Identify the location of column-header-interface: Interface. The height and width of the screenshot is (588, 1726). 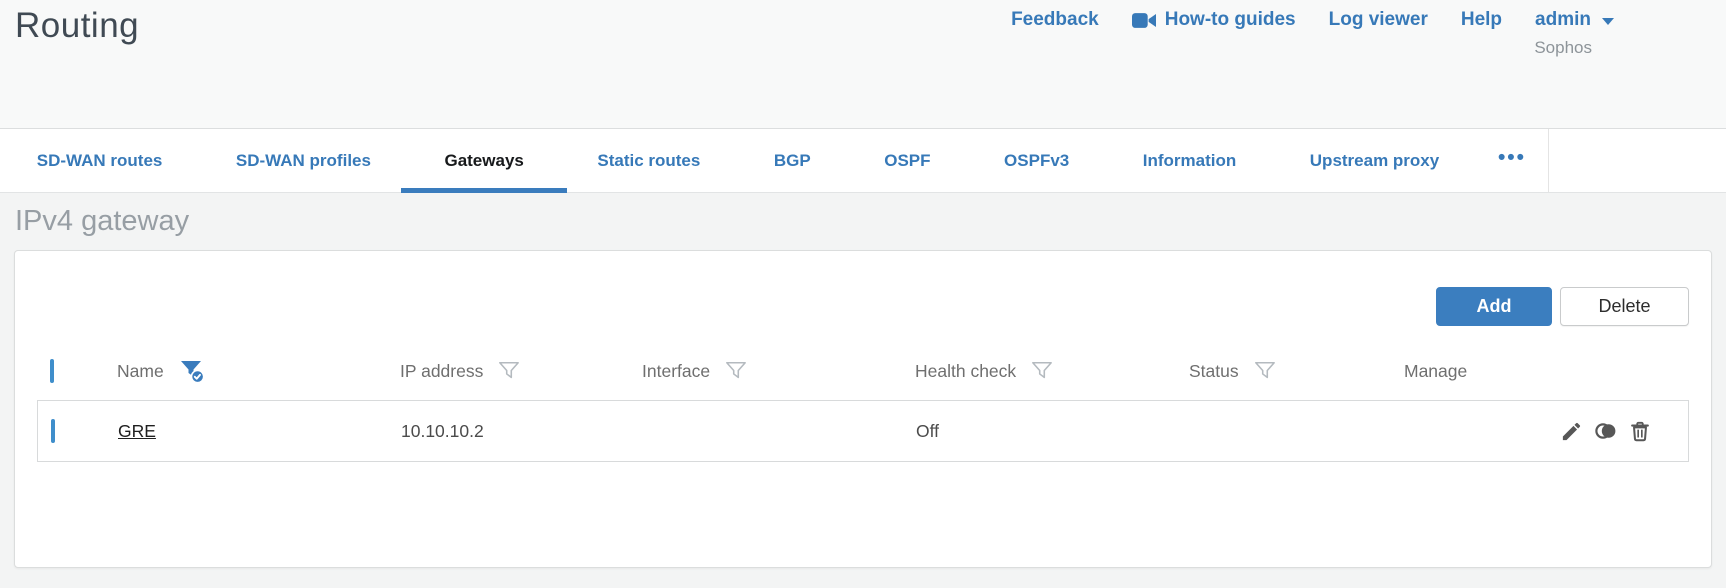
(676, 370).